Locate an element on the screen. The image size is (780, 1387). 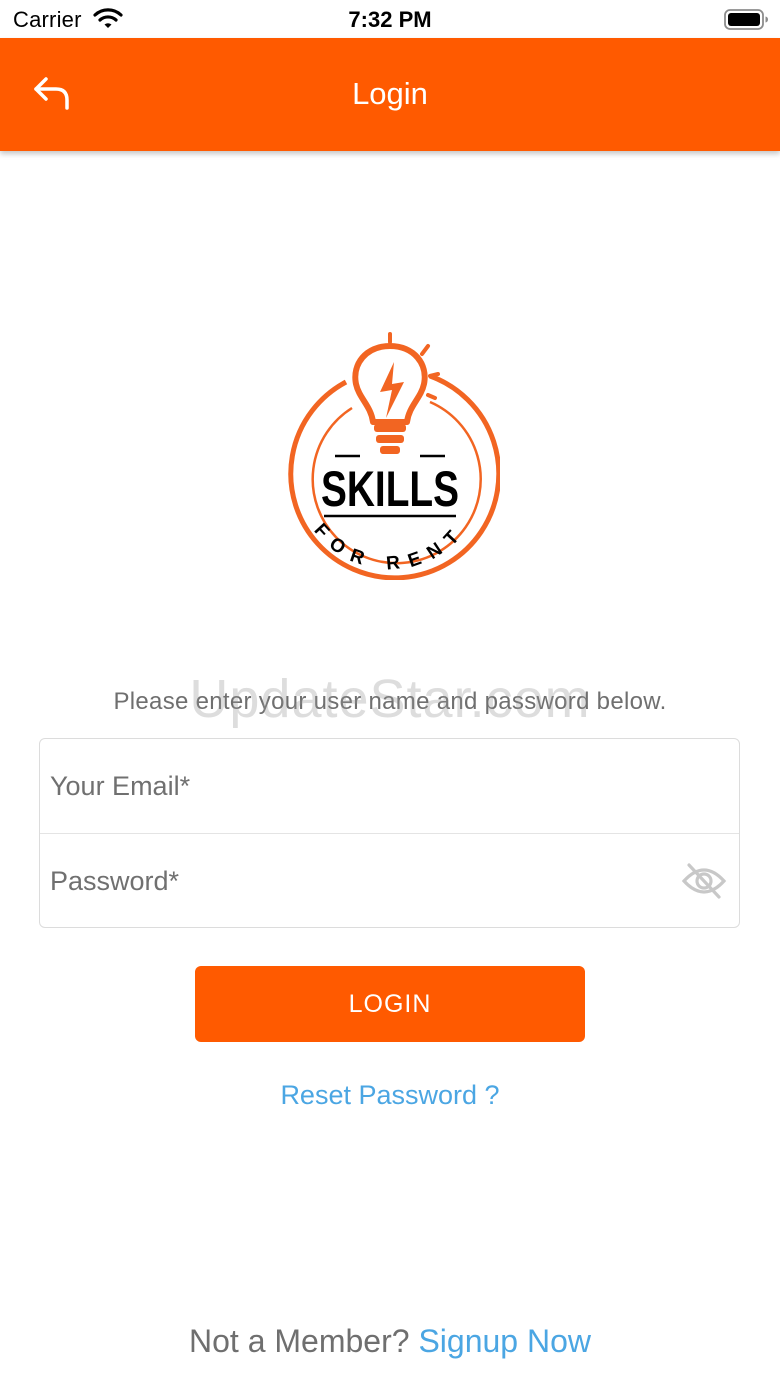
page-title: Login is located at coordinates (390, 93).